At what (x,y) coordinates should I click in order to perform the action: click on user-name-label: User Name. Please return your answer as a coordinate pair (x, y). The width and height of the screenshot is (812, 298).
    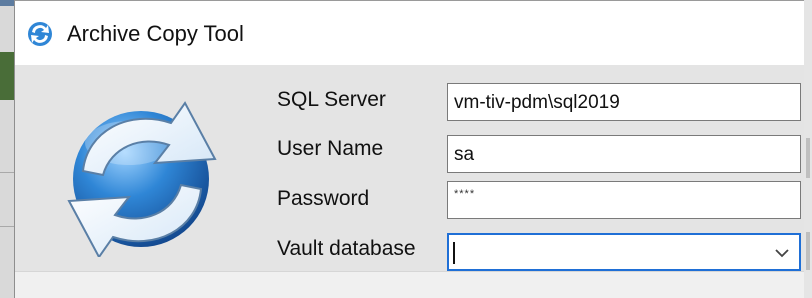
    Looking at the image, I should click on (330, 148).